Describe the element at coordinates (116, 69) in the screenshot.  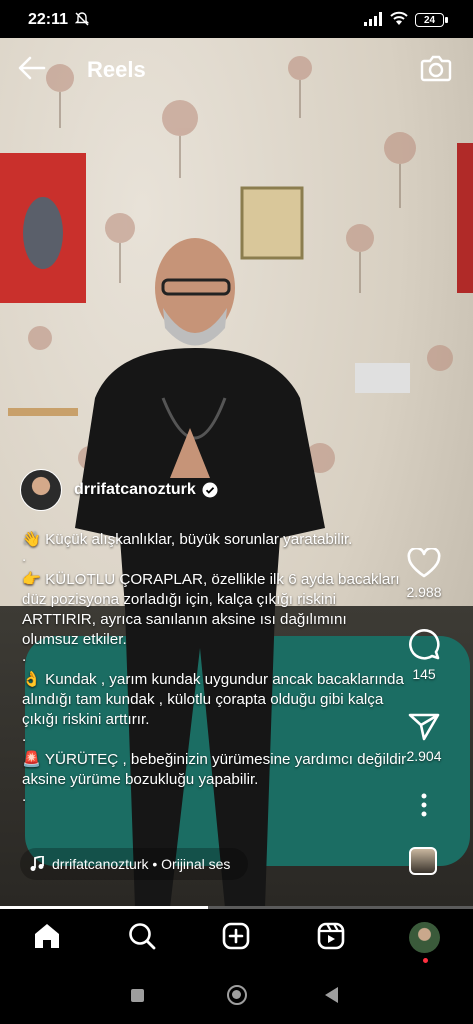
I see `page-title: Reels` at that location.